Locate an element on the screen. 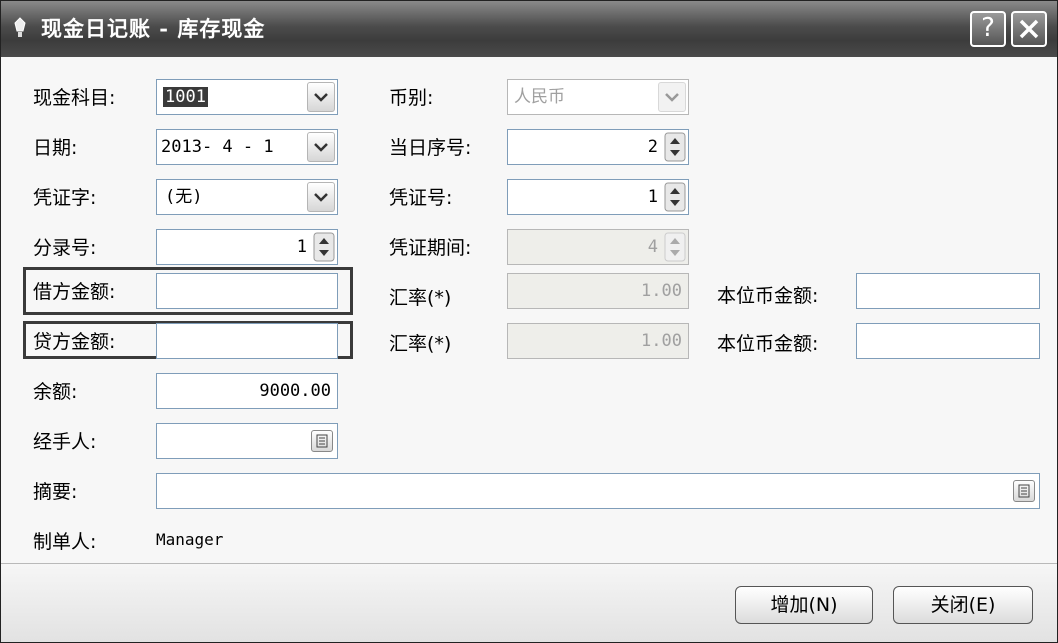 The width and height of the screenshot is (1058, 643). voucher-word-value: (无) is located at coordinates (184, 197).